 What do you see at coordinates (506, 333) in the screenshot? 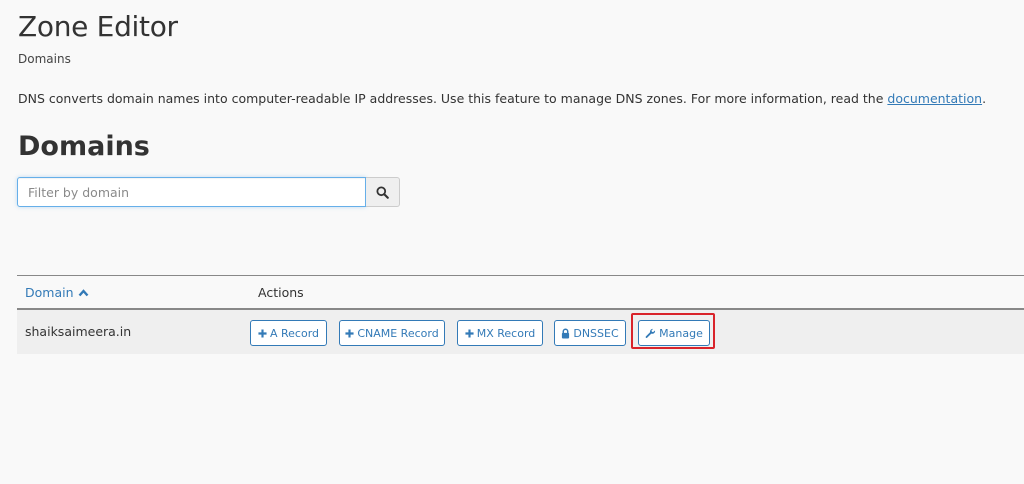
I see `add-mx-record-label: MX Record` at bounding box center [506, 333].